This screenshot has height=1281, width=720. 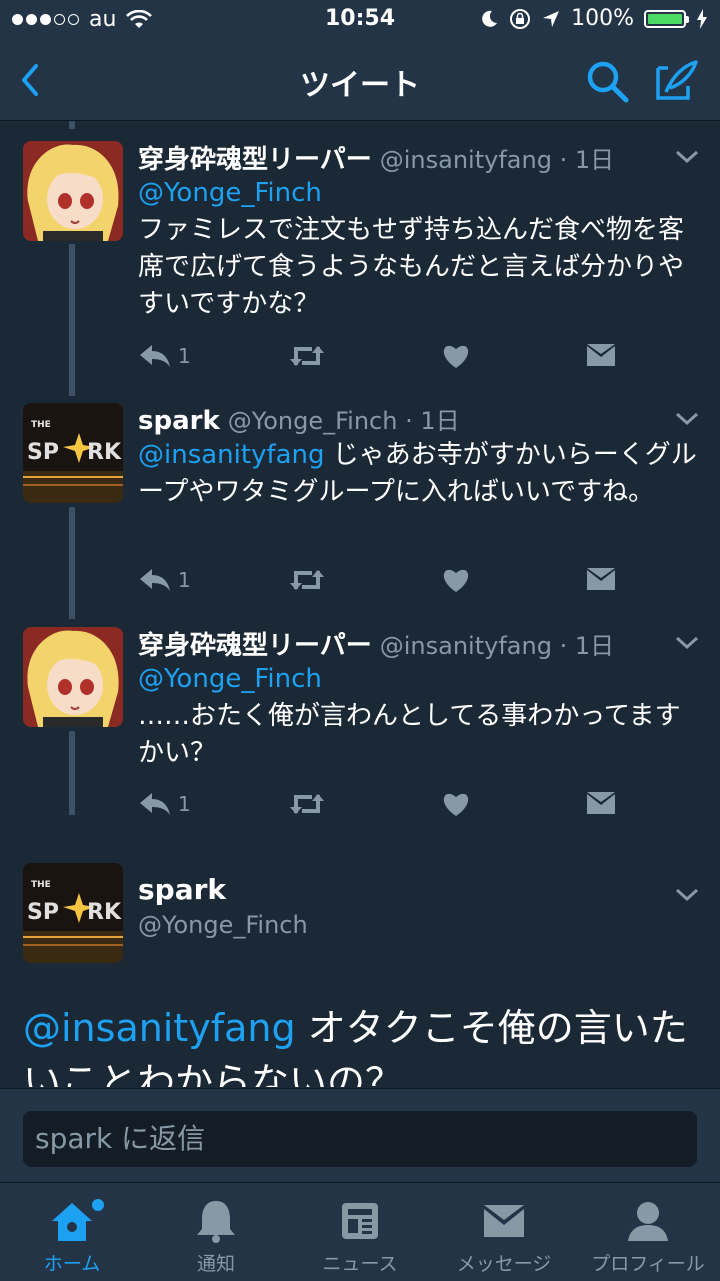 I want to click on tab-label: 通知, so click(x=215, y=1264).